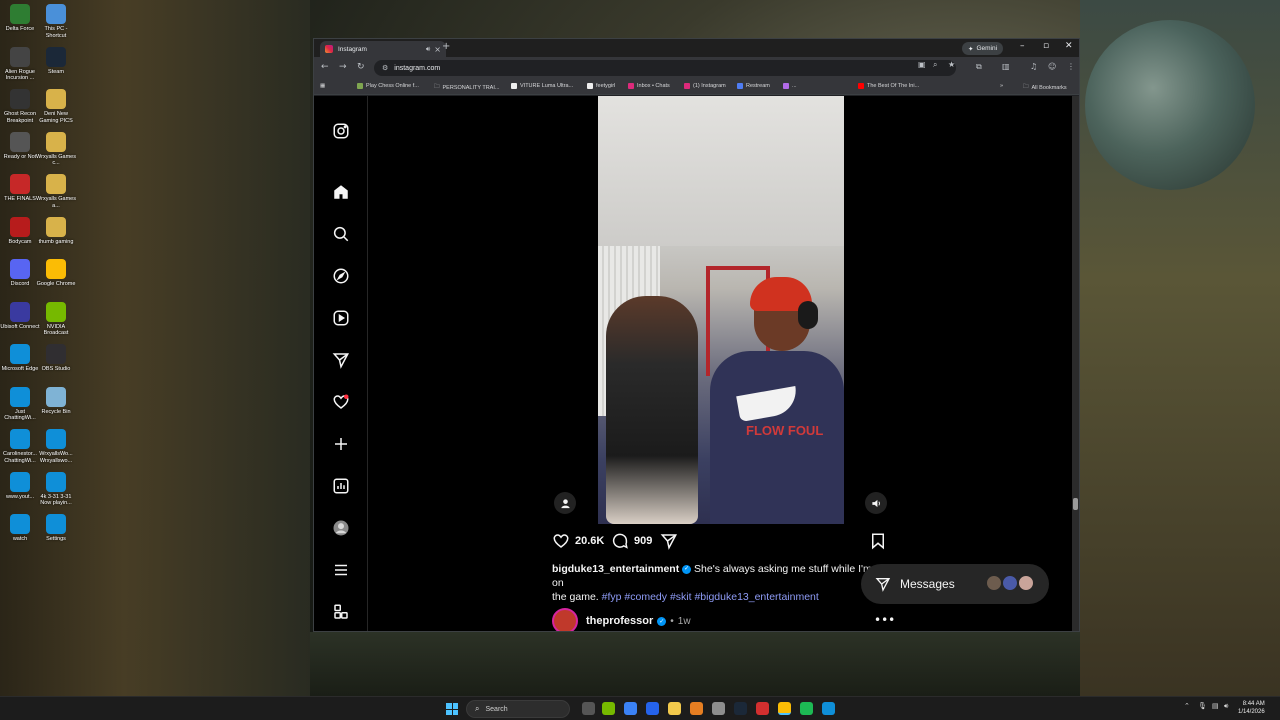  I want to click on page-scrollbar, so click(1075, 363).